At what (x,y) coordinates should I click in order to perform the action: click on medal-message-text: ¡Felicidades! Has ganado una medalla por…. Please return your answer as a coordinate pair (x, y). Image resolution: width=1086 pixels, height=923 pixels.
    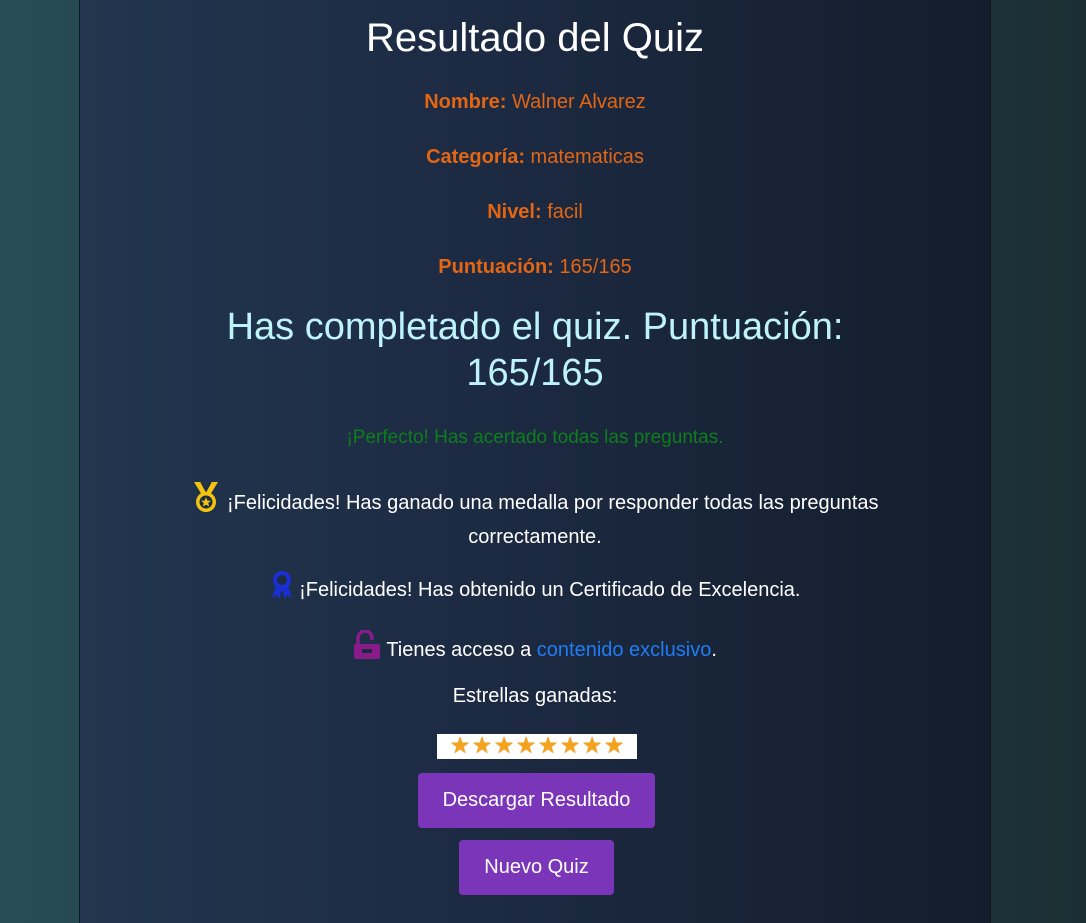
    Looking at the image, I should click on (553, 520).